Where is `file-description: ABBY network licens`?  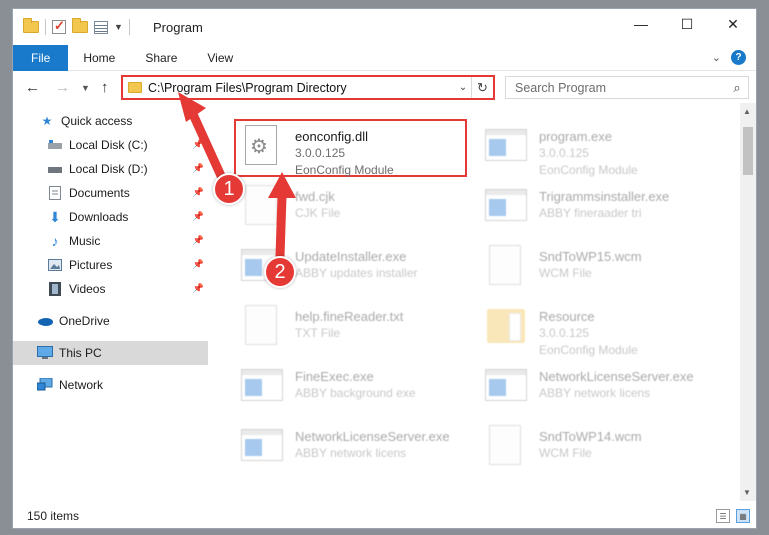 file-description: ABBY network licens is located at coordinates (595, 393).